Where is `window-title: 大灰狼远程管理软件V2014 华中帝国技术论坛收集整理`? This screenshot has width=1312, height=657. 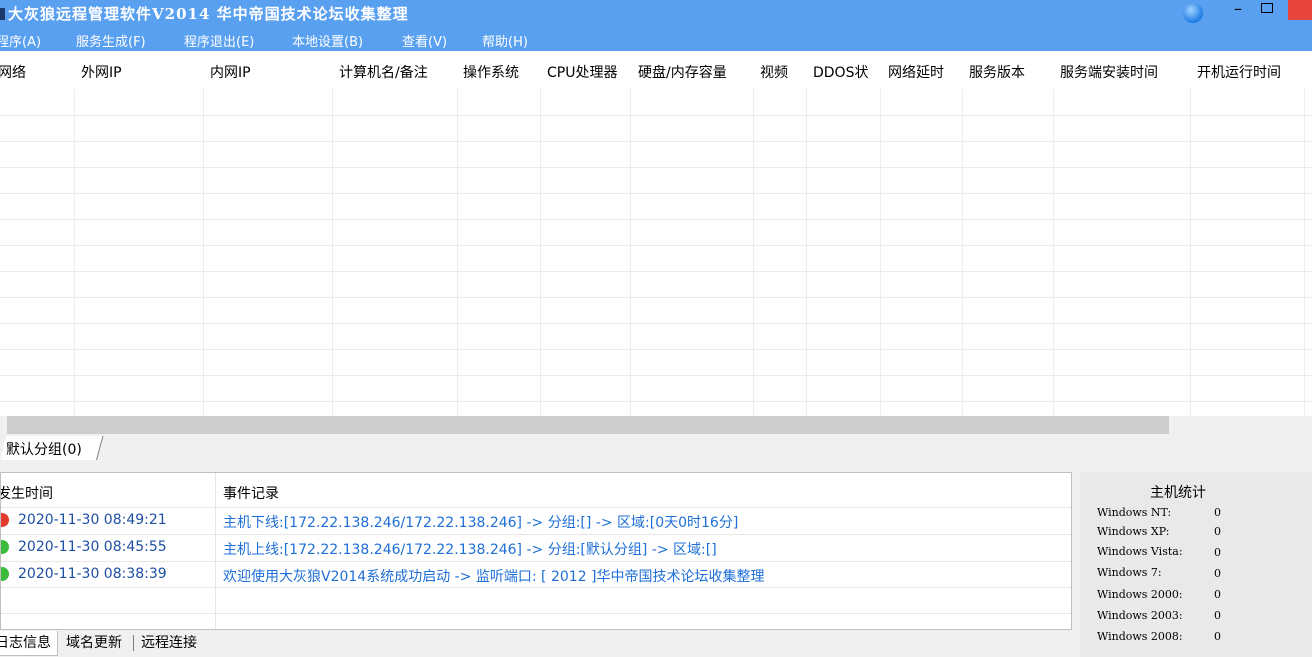
window-title: 大灰狼远程管理软件V2014 华中帝国技术论坛收集整理 is located at coordinates (208, 14).